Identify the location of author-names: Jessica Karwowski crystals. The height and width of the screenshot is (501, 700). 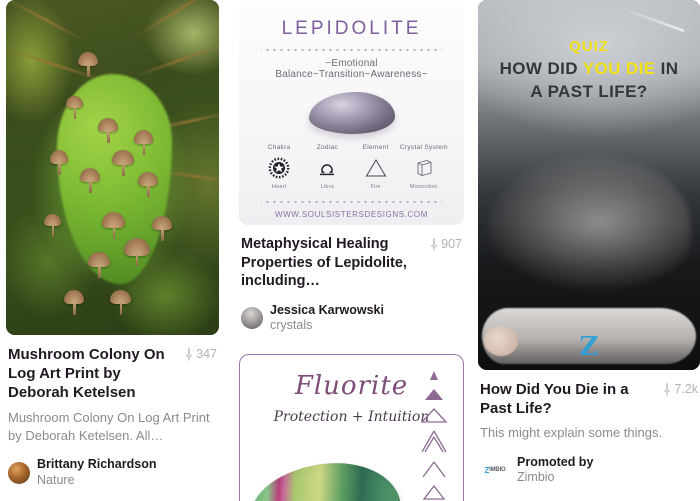
(327, 318).